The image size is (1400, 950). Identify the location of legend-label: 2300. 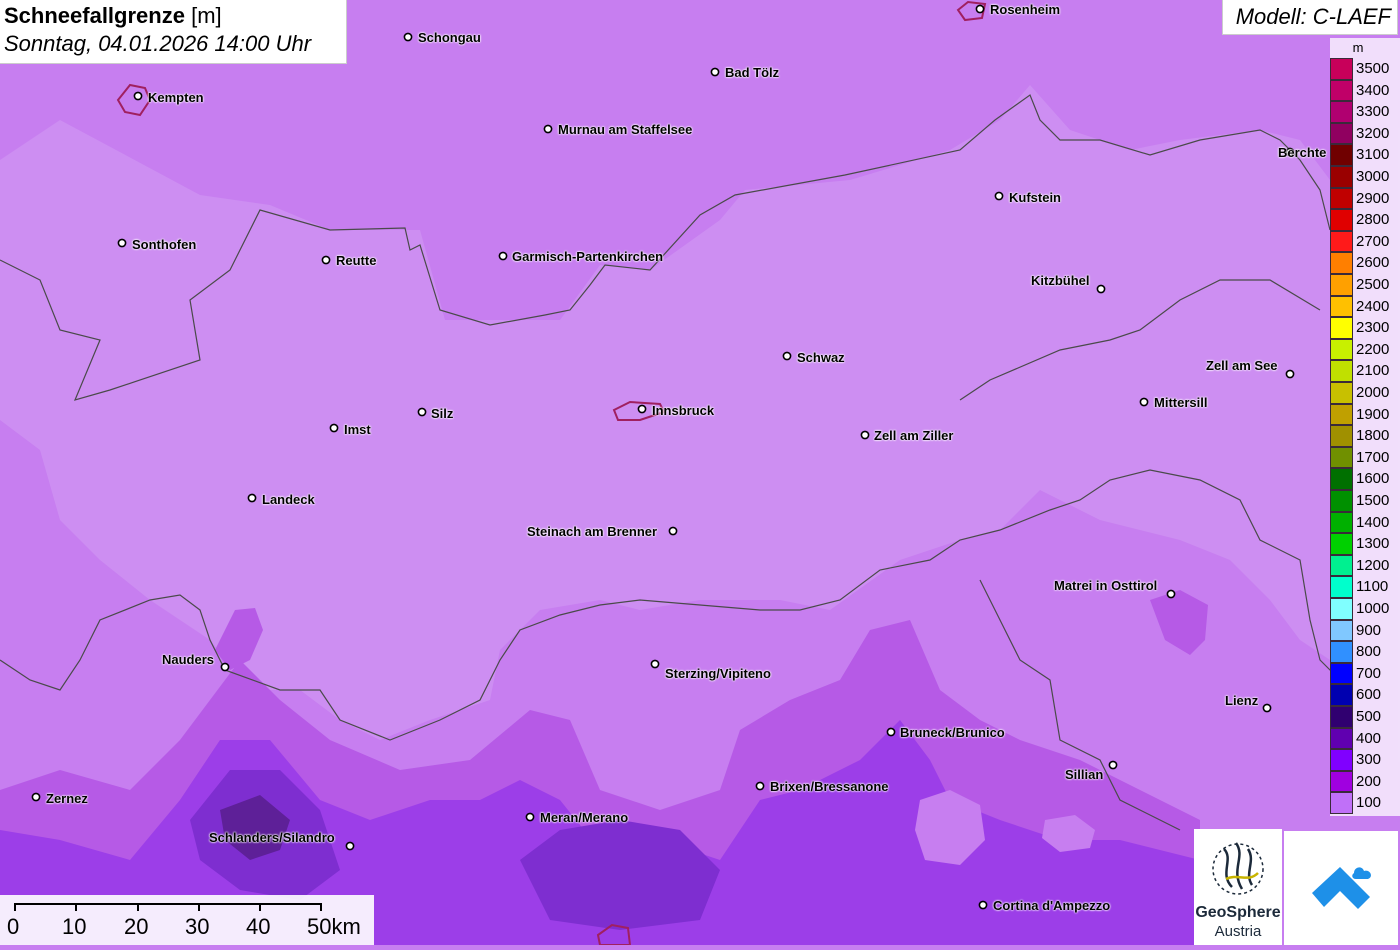
(1373, 328).